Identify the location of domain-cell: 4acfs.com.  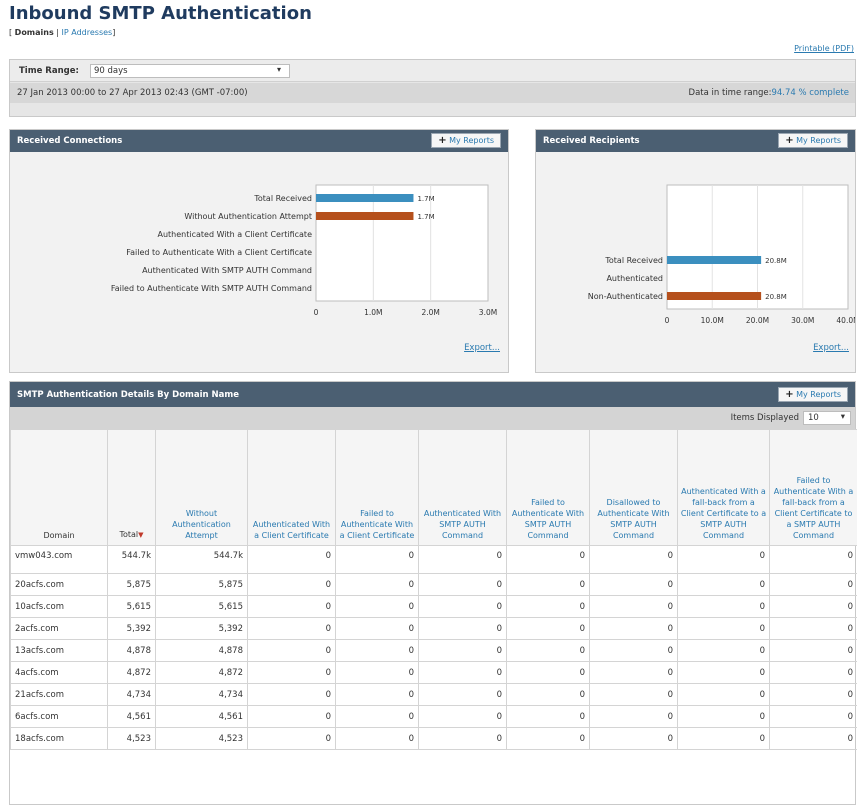
(59, 672).